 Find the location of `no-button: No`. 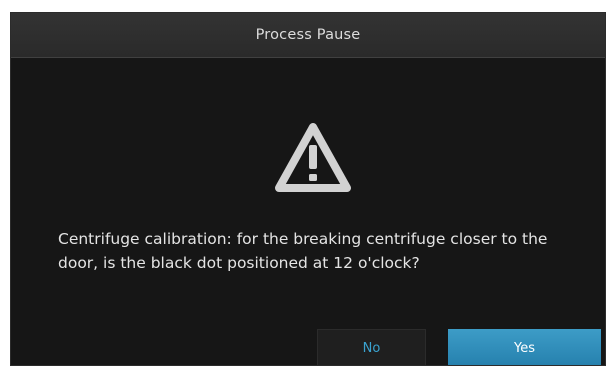

no-button: No is located at coordinates (371, 347).